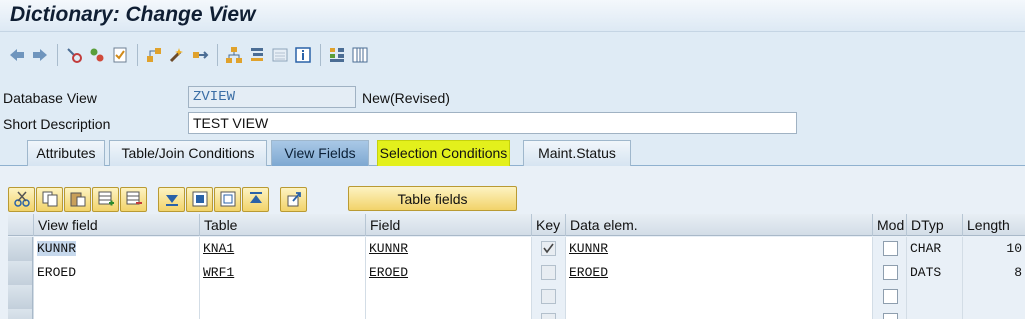  What do you see at coordinates (116, 273) in the screenshot?
I see `view-field-cell: EROED` at bounding box center [116, 273].